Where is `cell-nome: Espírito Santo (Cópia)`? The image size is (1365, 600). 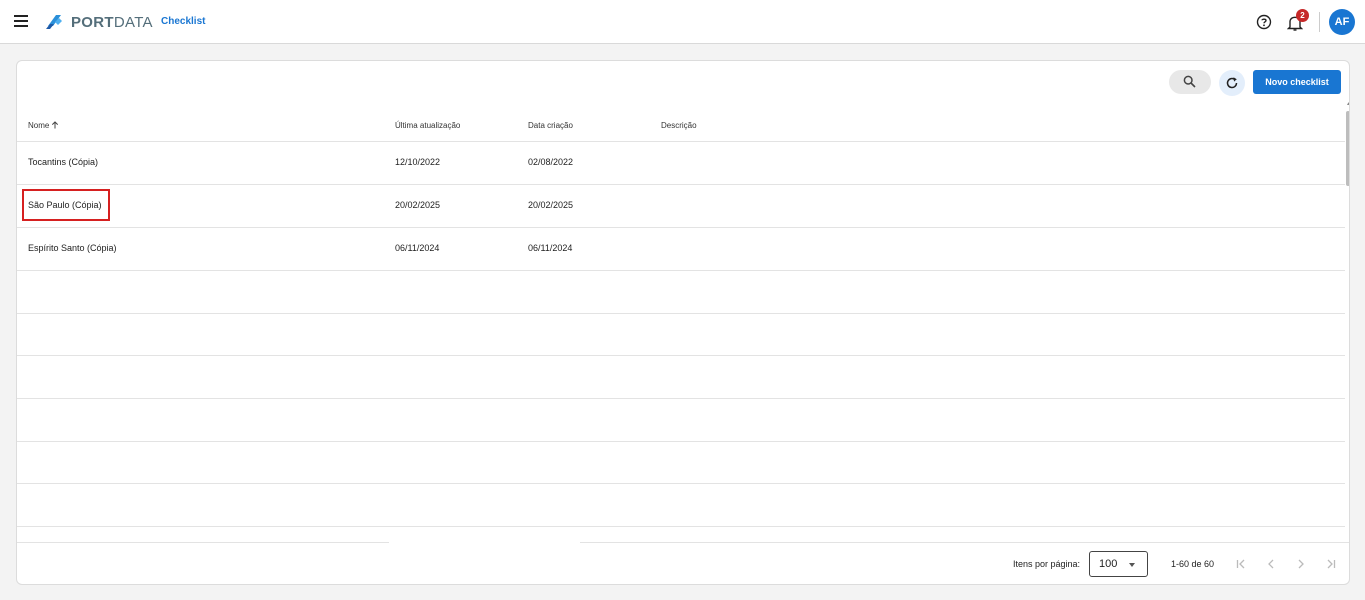 cell-nome: Espírito Santo (Cópia) is located at coordinates (72, 248).